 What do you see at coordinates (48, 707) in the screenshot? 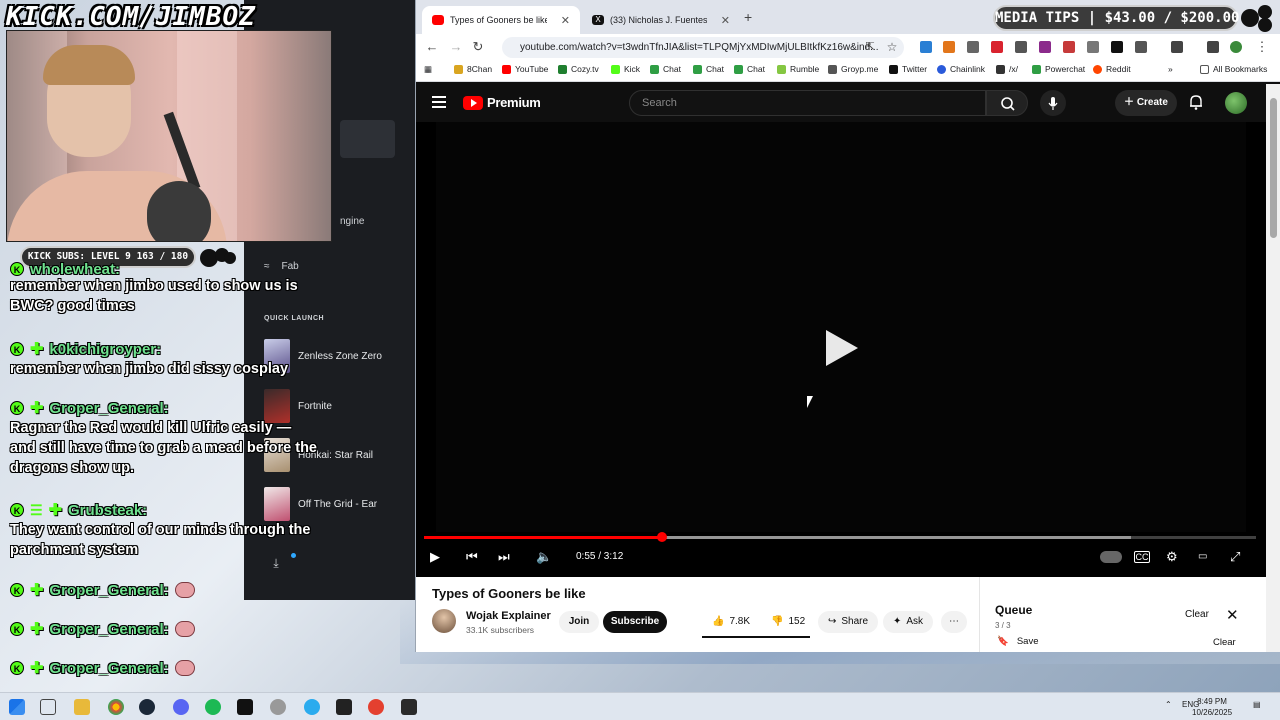
I see `task-view-icon` at bounding box center [48, 707].